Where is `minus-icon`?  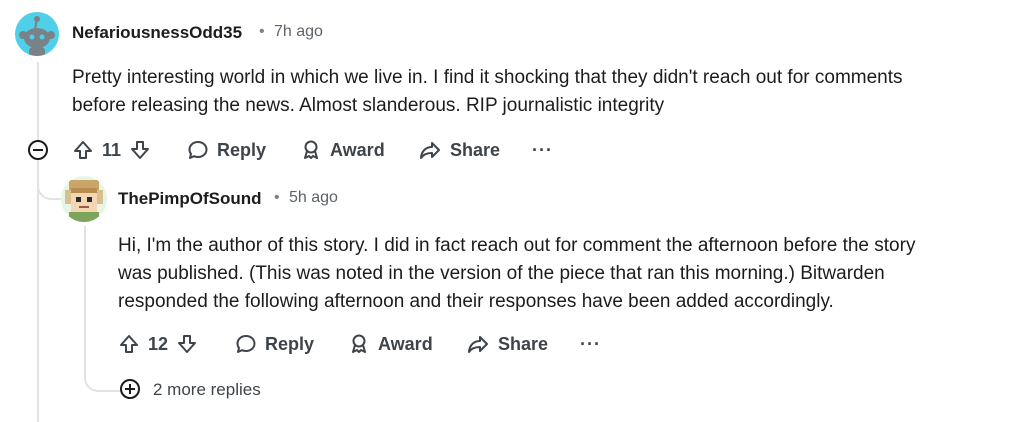
minus-icon is located at coordinates (38, 150).